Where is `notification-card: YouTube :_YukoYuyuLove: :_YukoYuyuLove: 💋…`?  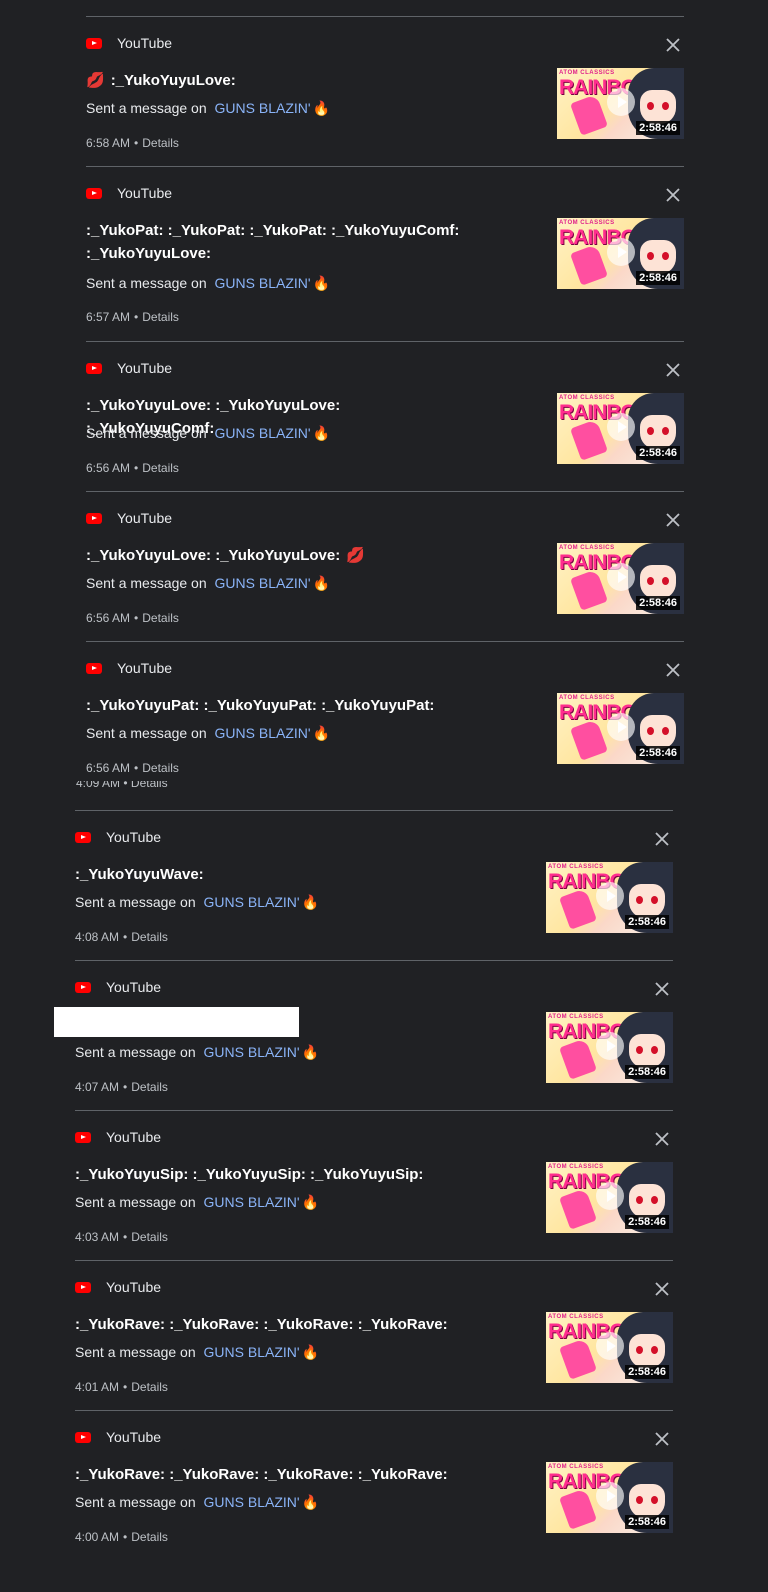
notification-card: YouTube :_YukoYuyuLove: :_YukoYuyuLove: 💋… is located at coordinates (385, 566).